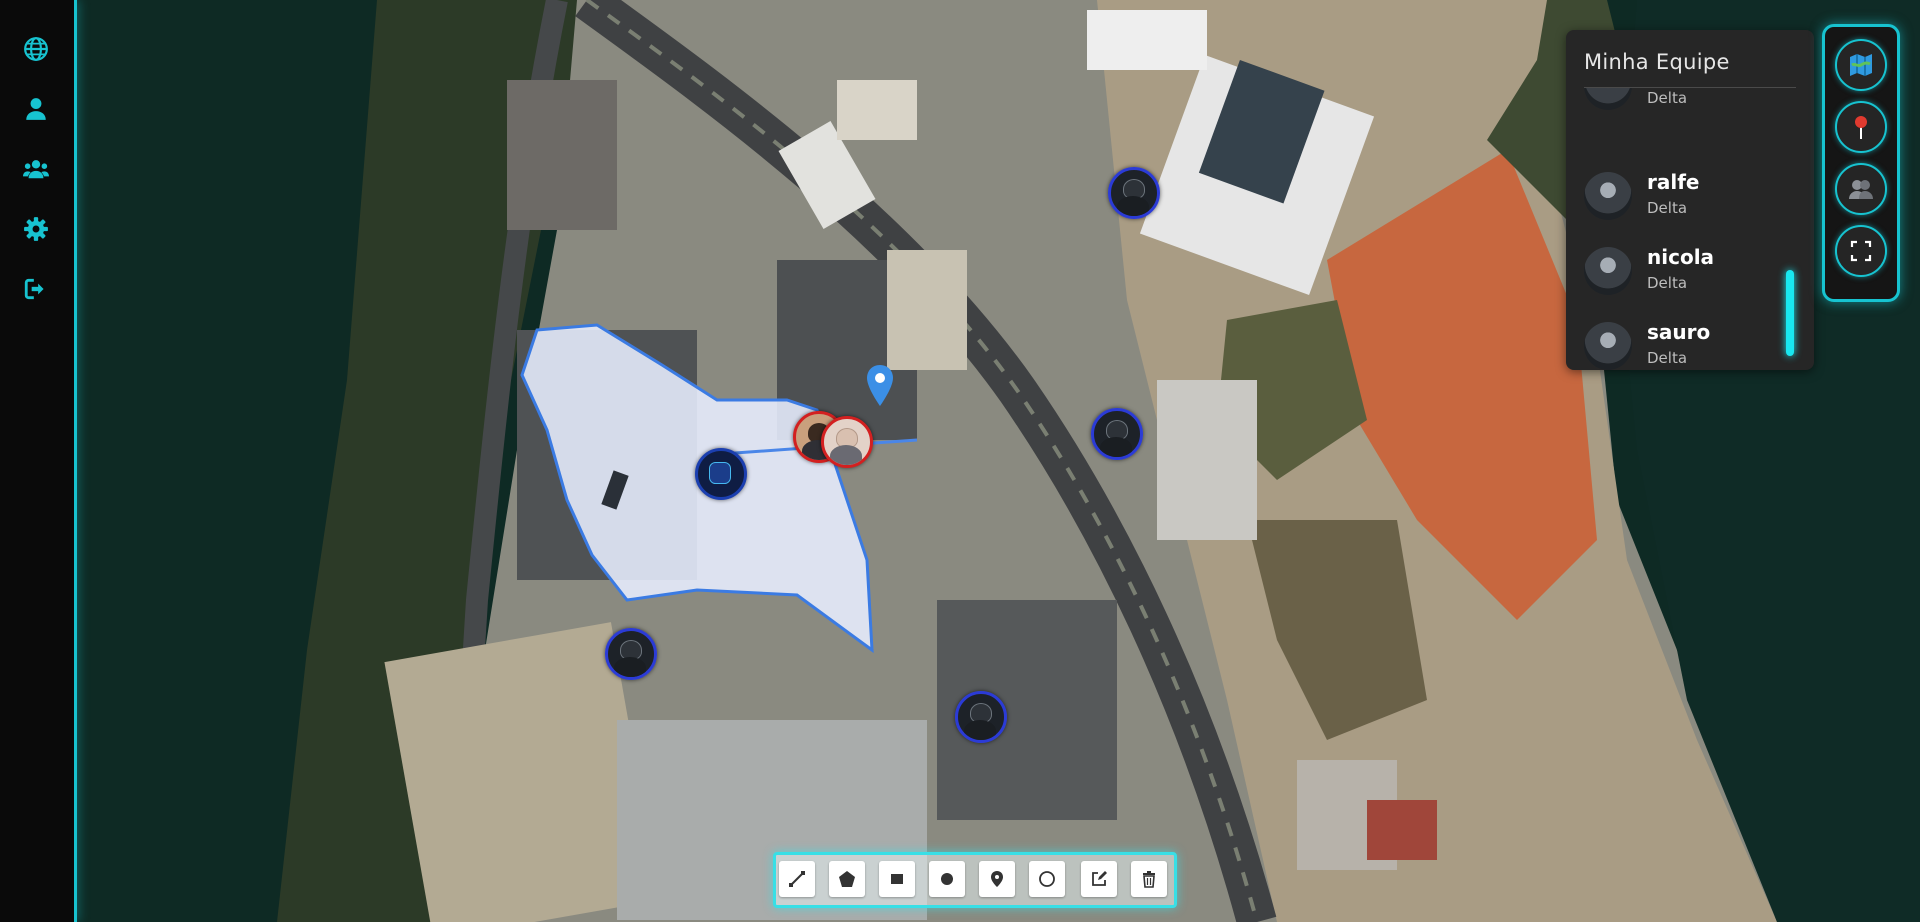 The image size is (1920, 922). I want to click on draw-circle-button, so click(1047, 879).